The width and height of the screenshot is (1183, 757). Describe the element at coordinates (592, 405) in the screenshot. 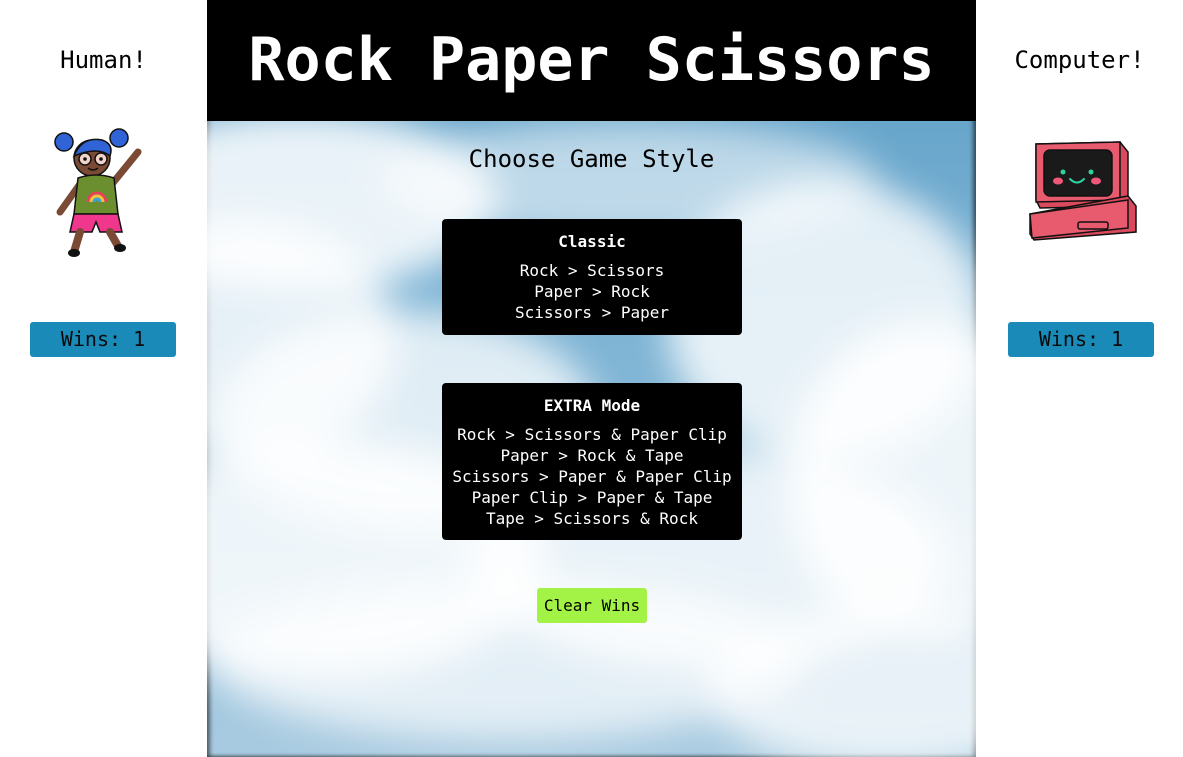

I see `extra-mode-title: EXTRA Mode` at that location.